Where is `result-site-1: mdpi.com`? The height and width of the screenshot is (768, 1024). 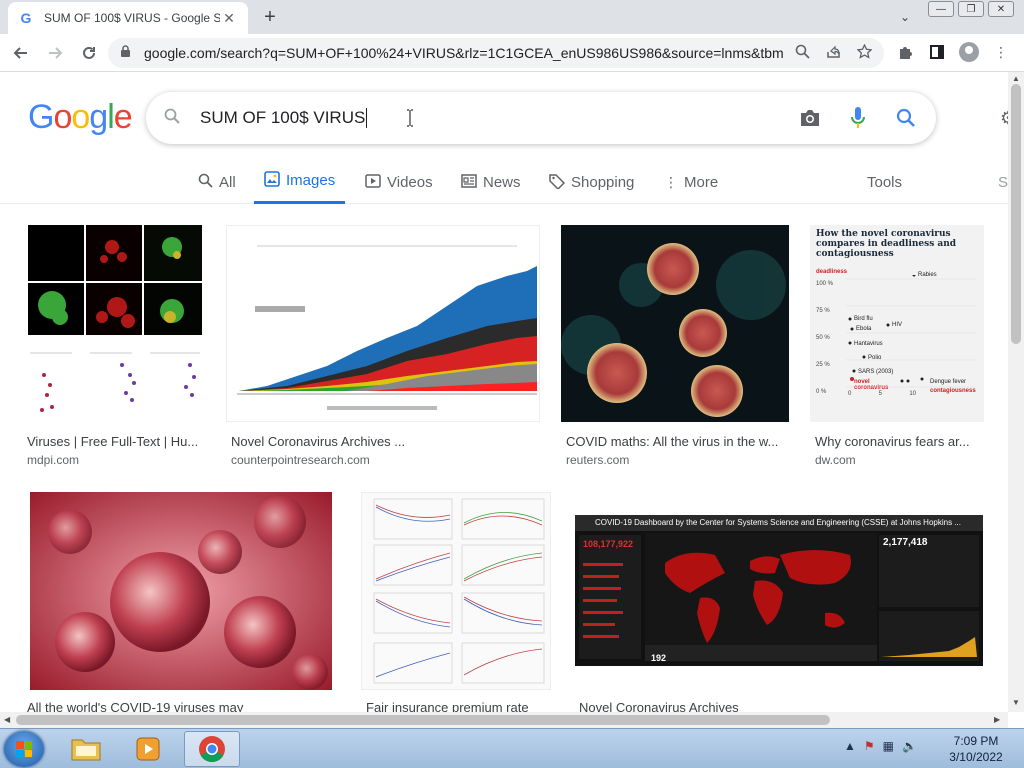
result-site-1: mdpi.com is located at coordinates (53, 460).